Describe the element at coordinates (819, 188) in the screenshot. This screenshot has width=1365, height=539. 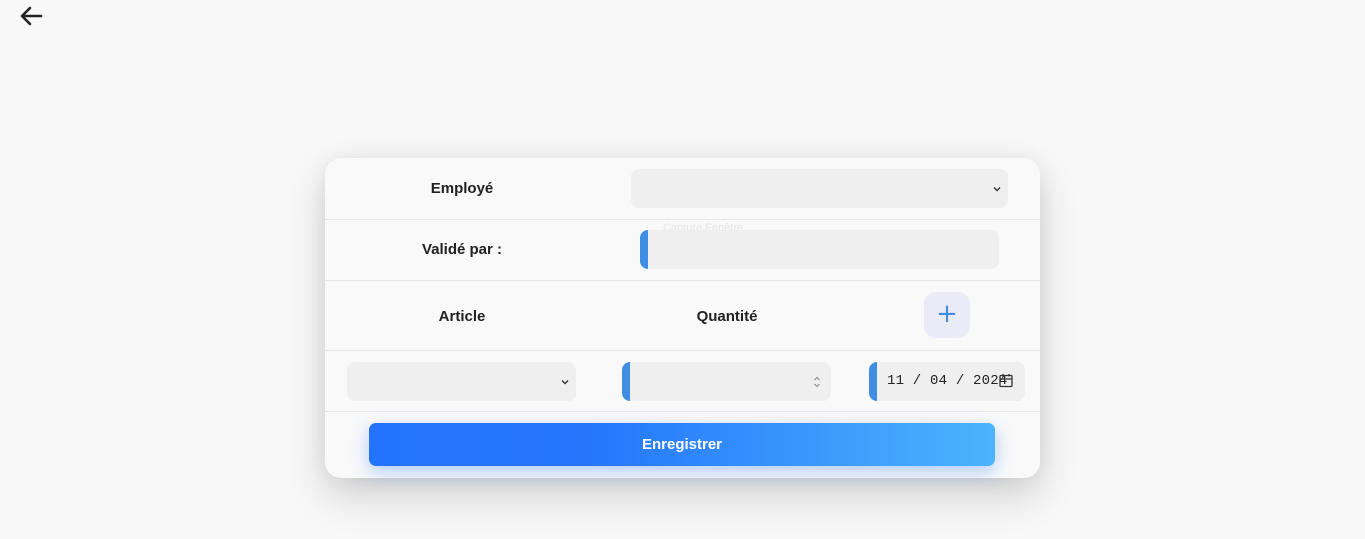
I see `employee-select` at that location.